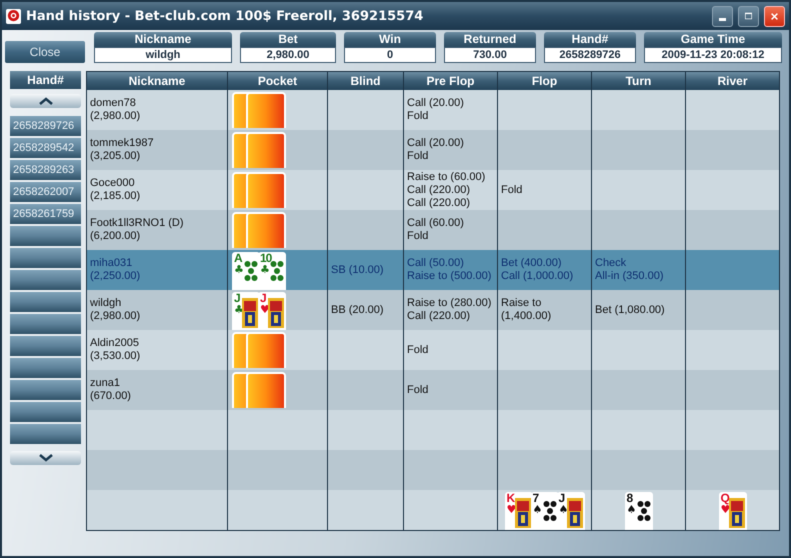 The width and height of the screenshot is (791, 558). Describe the element at coordinates (611, 263) in the screenshot. I see `action-text: Check` at that location.